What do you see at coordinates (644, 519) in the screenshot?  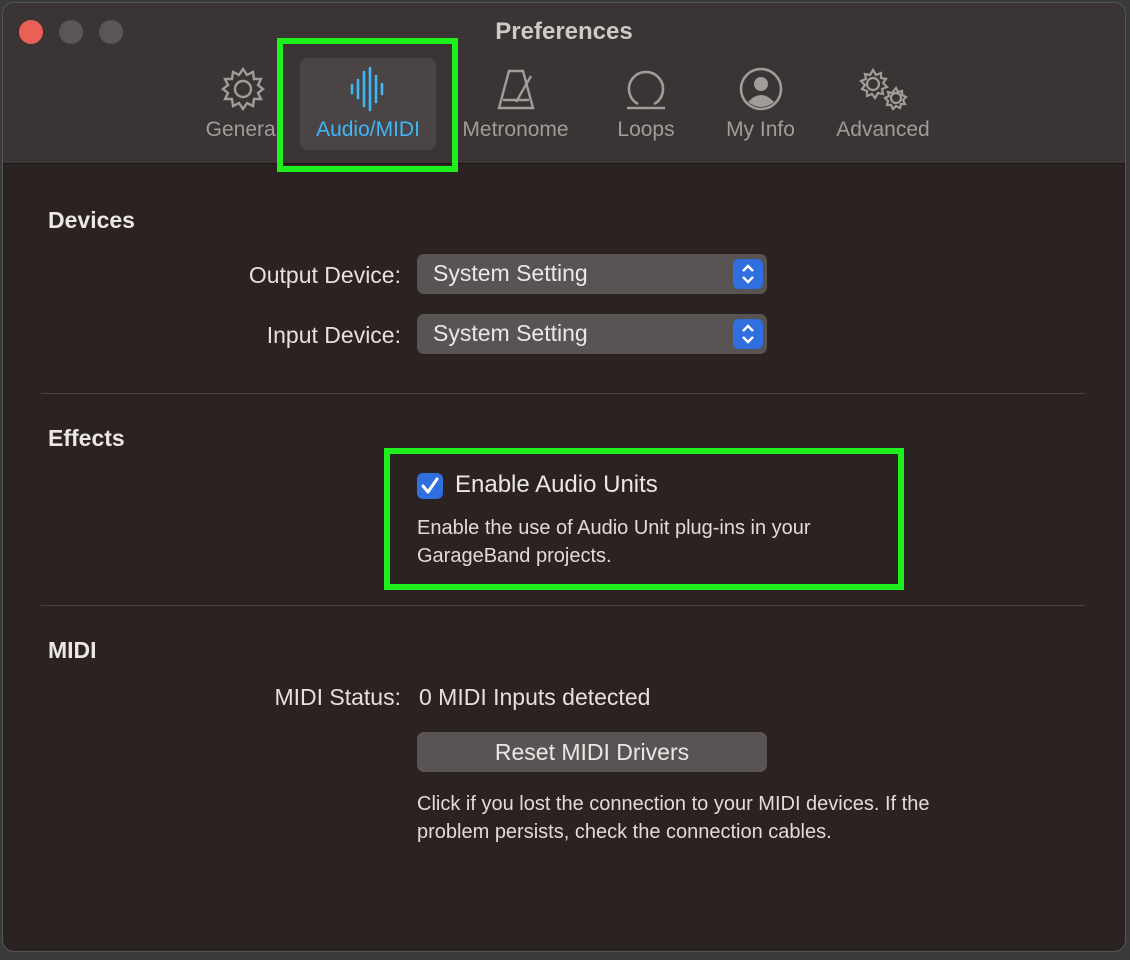 I see `highlight-box-enable-audio-units` at bounding box center [644, 519].